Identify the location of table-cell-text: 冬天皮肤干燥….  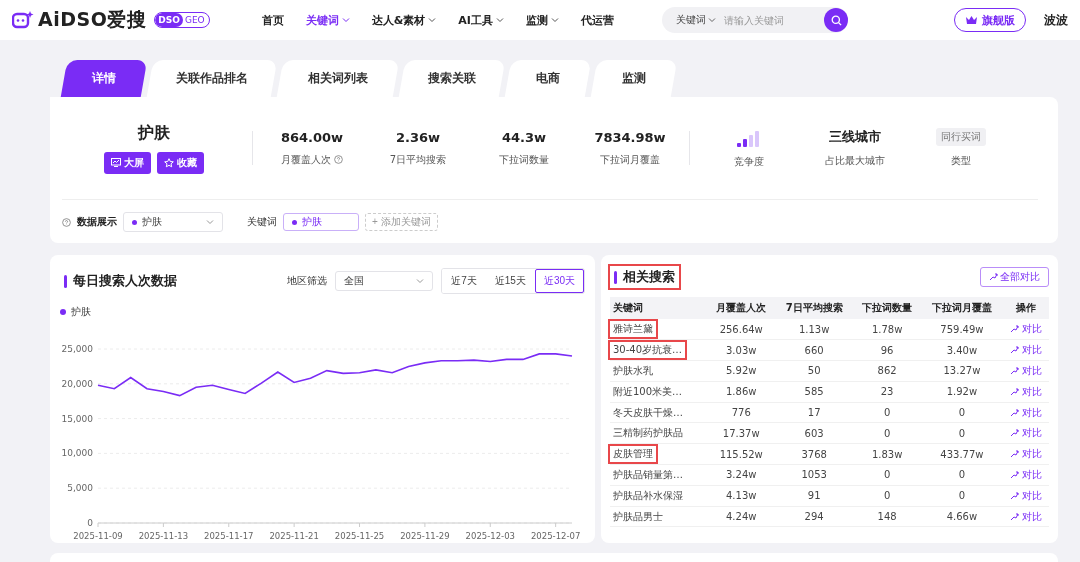
(648, 412).